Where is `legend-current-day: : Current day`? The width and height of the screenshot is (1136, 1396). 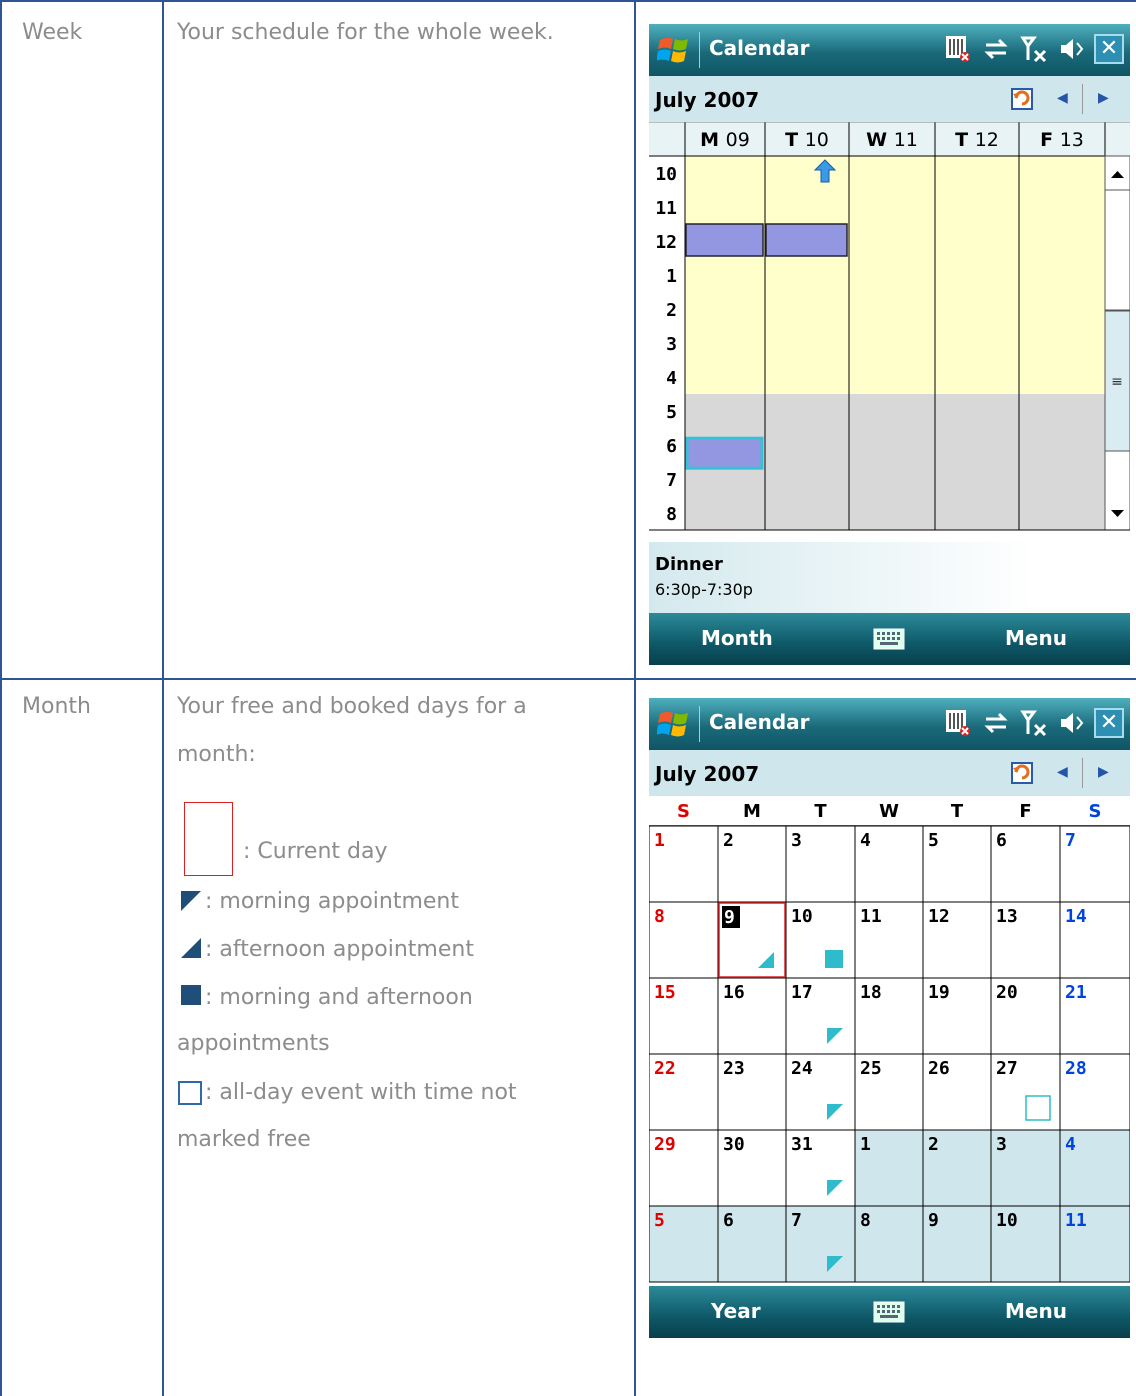
legend-current-day: : Current day is located at coordinates (315, 851).